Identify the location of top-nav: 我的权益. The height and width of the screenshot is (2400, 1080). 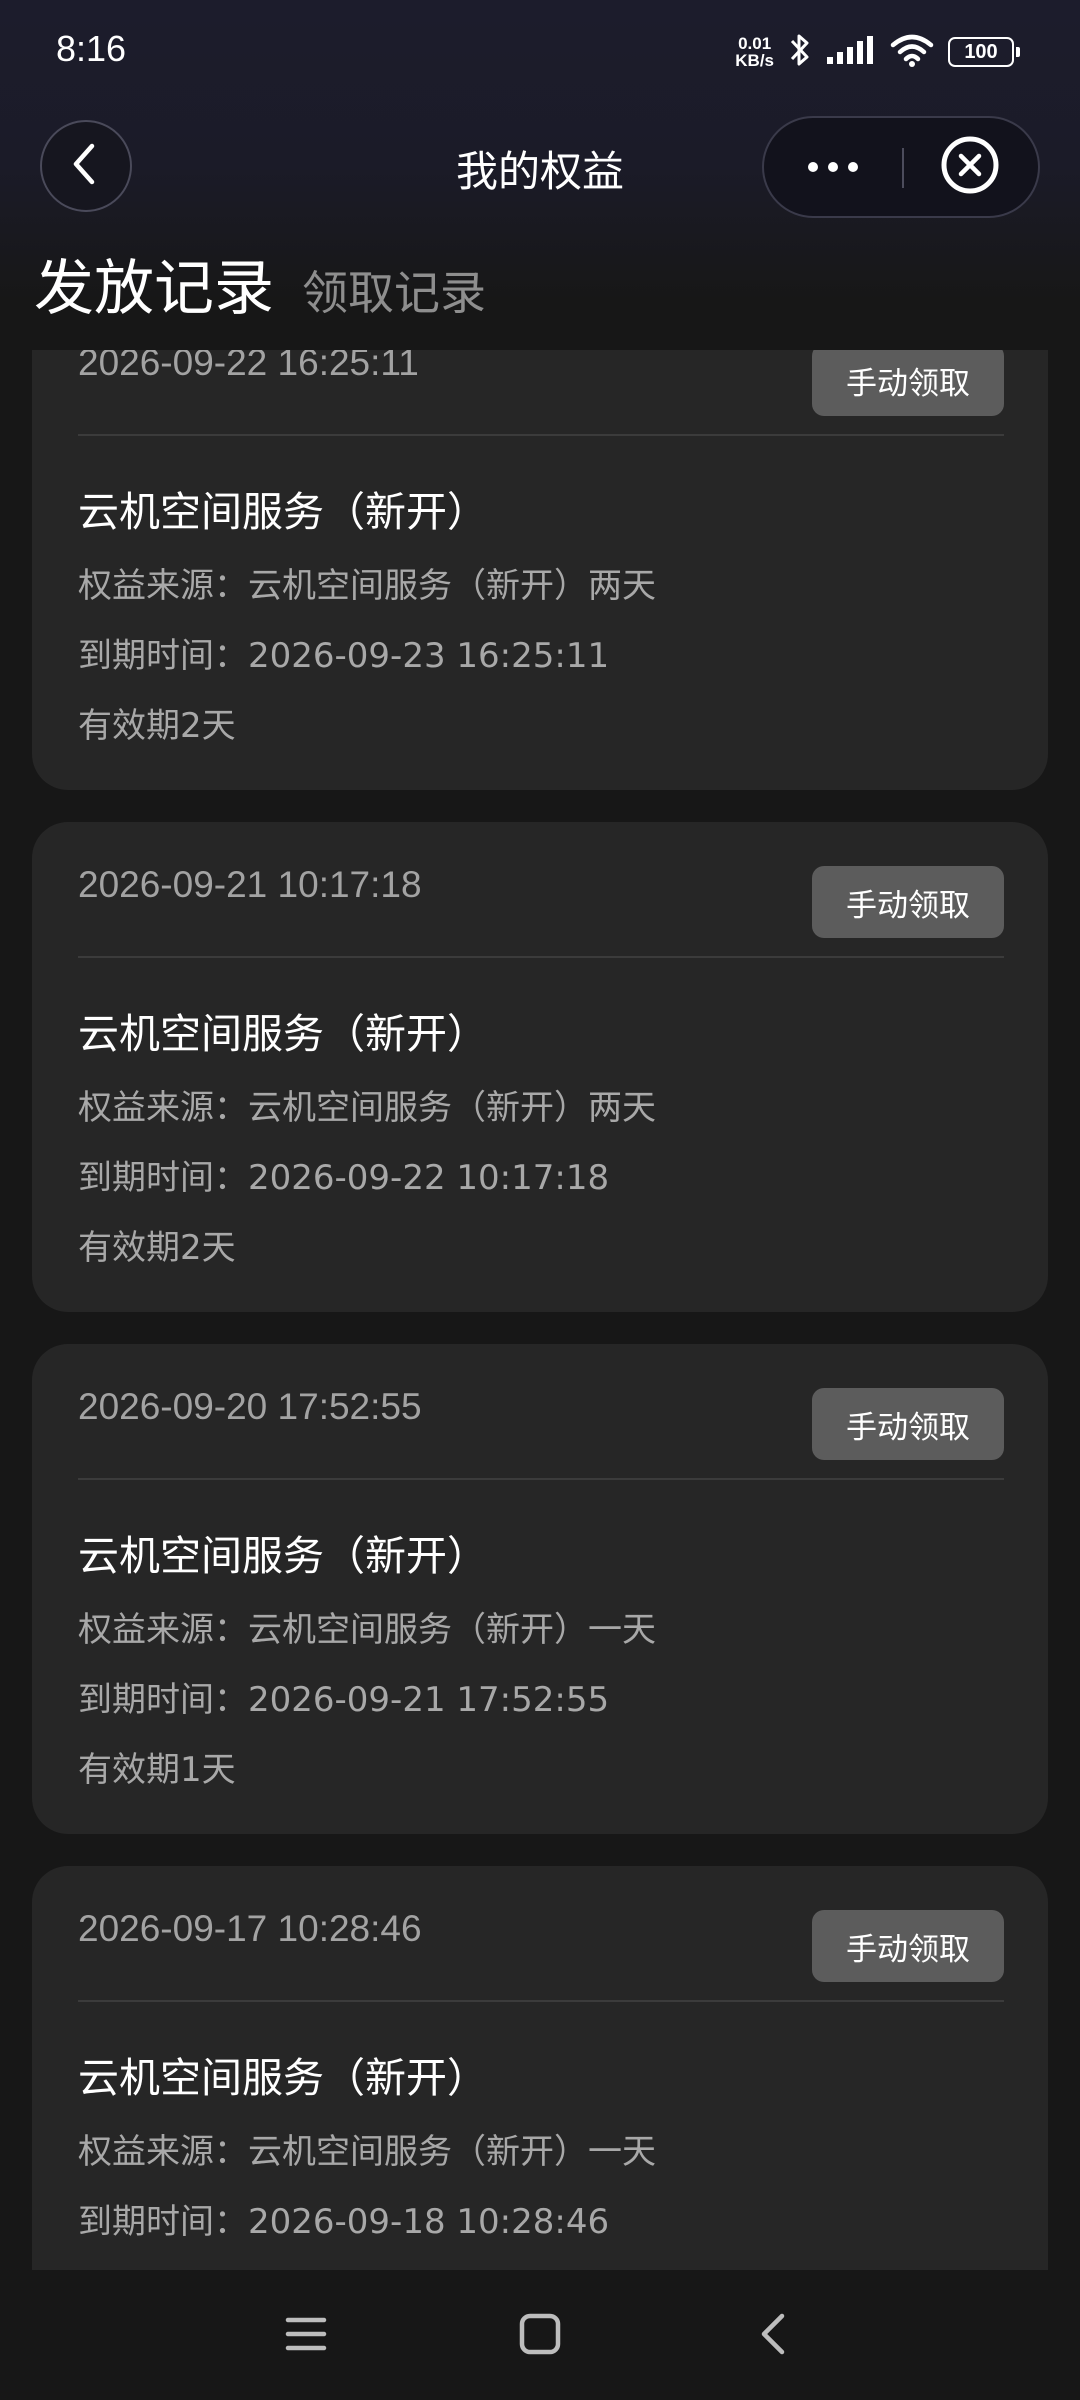
(540, 168).